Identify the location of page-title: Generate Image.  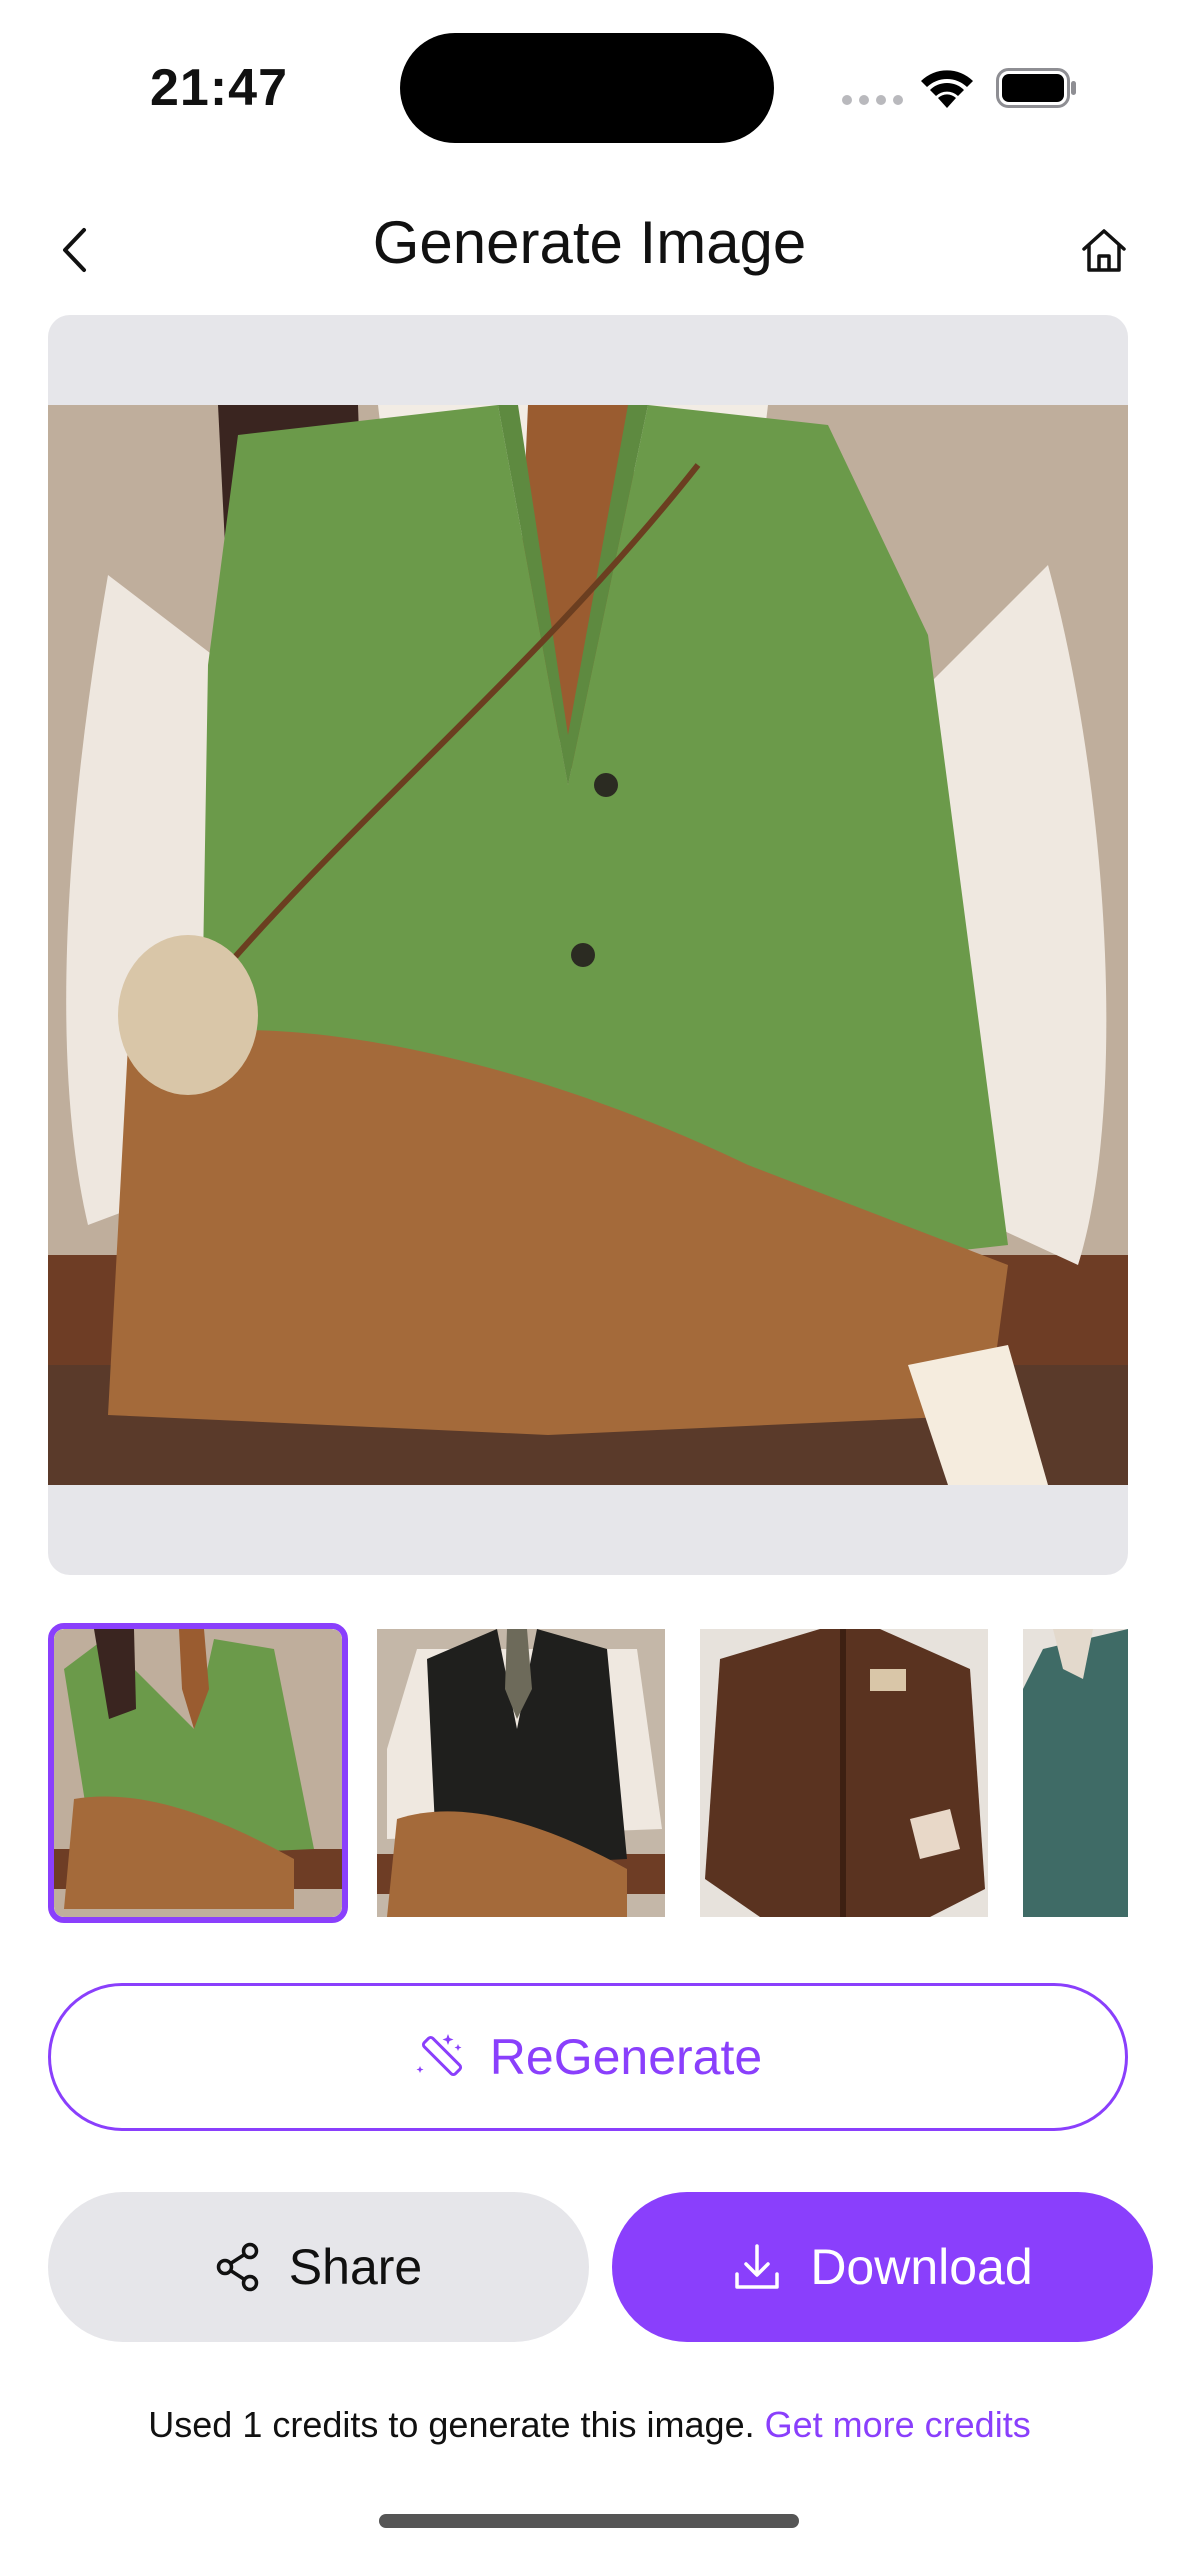
(589, 242).